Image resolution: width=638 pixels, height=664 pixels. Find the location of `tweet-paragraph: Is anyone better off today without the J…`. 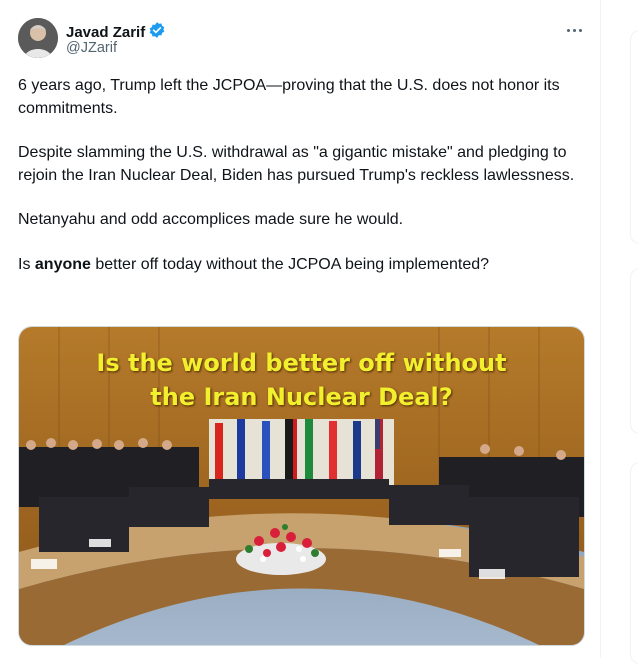

tweet-paragraph: Is anyone better off today without the J… is located at coordinates (303, 265).